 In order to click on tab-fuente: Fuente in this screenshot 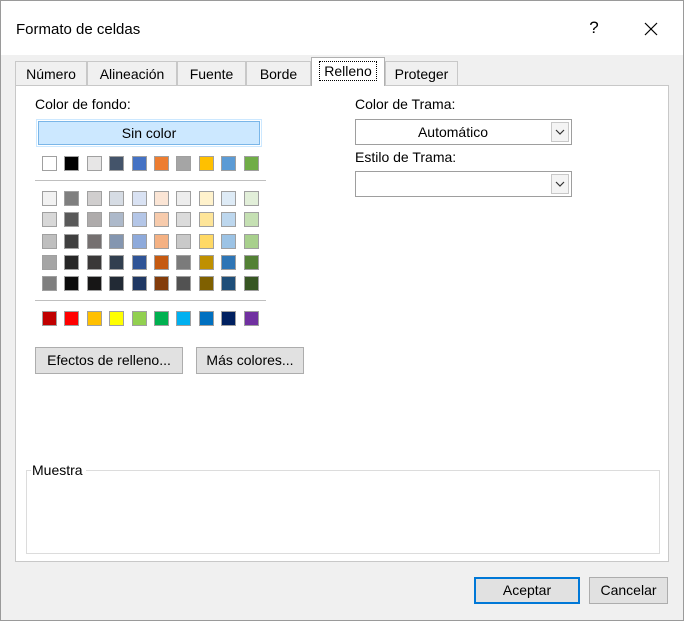, I will do `click(211, 73)`.